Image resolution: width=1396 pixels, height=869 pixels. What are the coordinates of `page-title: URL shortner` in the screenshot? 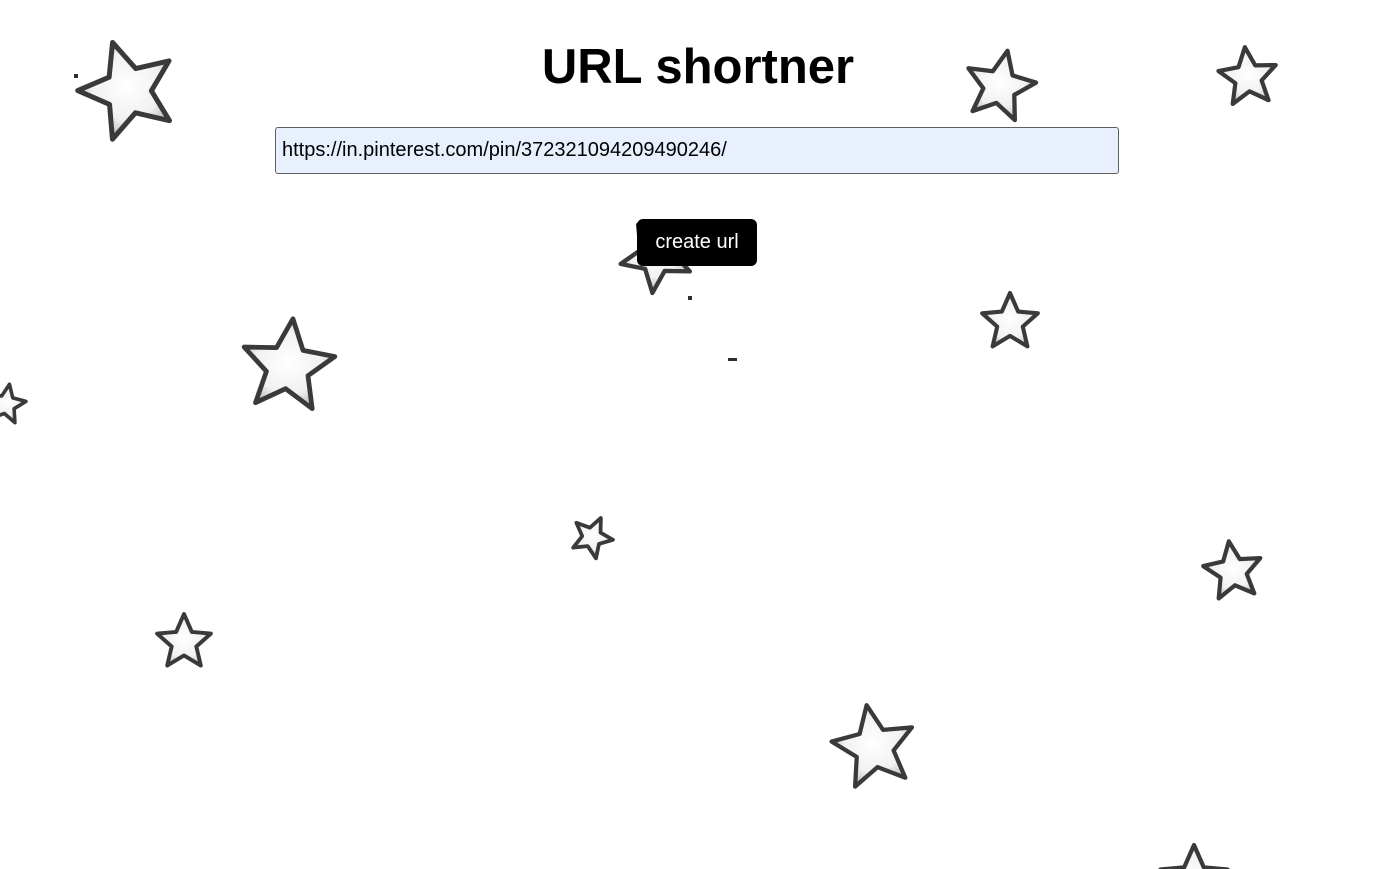 It's located at (698, 67).